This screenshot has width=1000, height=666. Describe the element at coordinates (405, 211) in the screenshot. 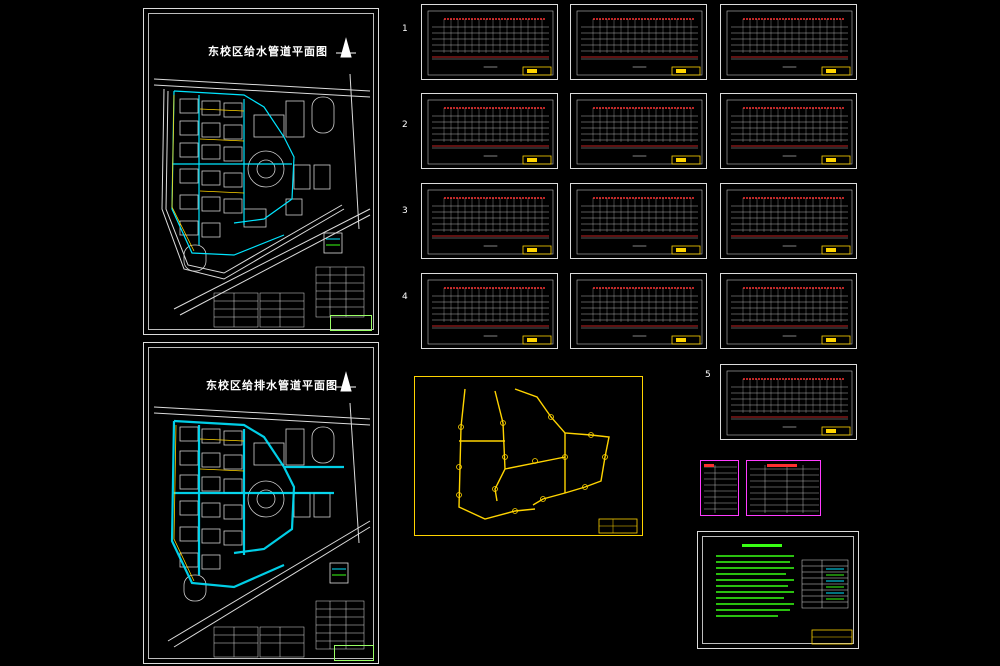

I see `row-number: 3` at that location.